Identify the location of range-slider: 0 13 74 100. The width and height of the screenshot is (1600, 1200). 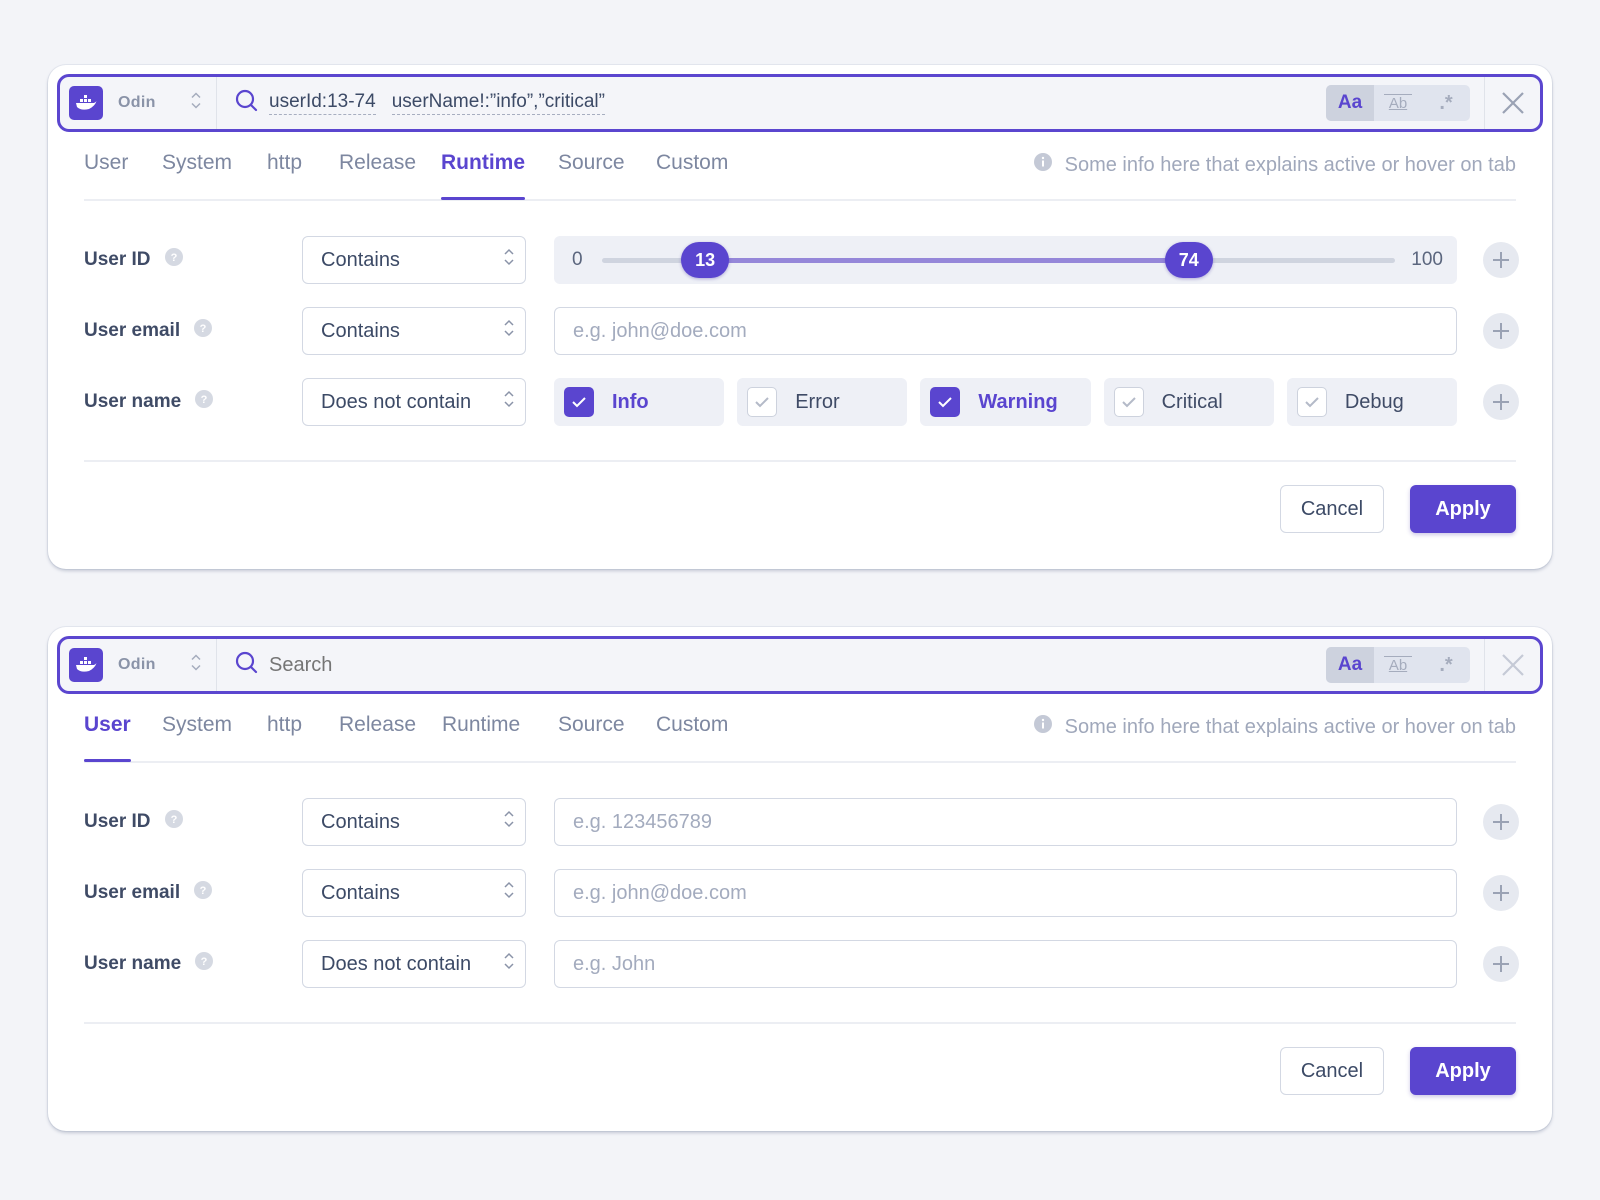
(1005, 260).